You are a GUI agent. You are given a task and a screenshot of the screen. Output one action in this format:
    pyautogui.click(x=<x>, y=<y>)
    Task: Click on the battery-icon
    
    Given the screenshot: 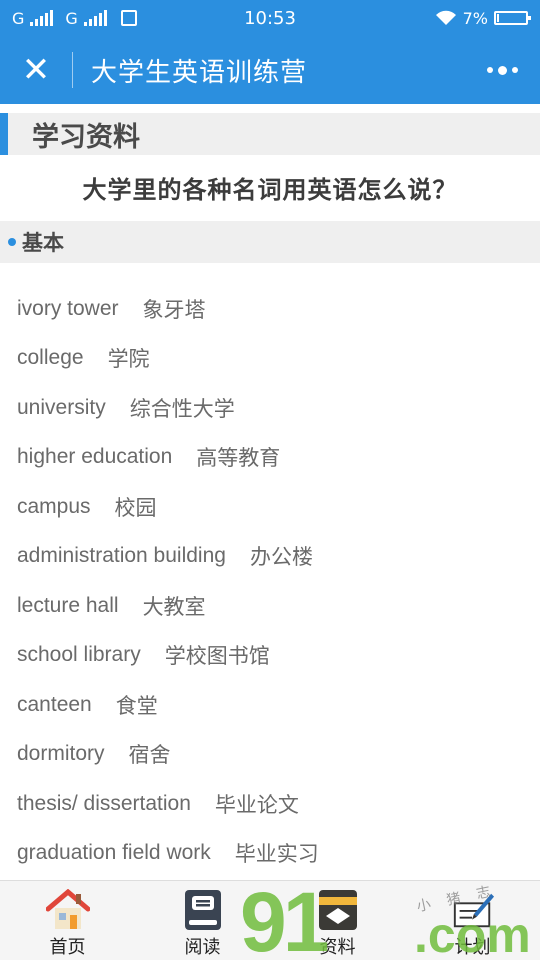 What is the action you would take?
    pyautogui.click(x=512, y=18)
    